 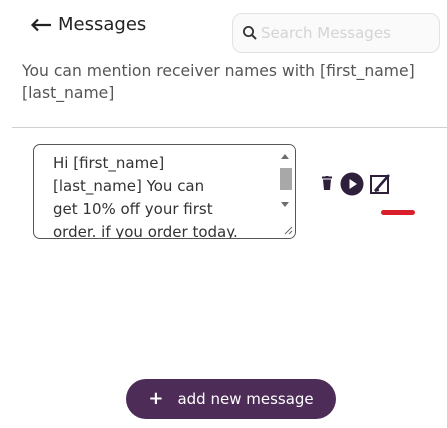 What do you see at coordinates (285, 204) in the screenshot?
I see `scroll-down-arrow-icon` at bounding box center [285, 204].